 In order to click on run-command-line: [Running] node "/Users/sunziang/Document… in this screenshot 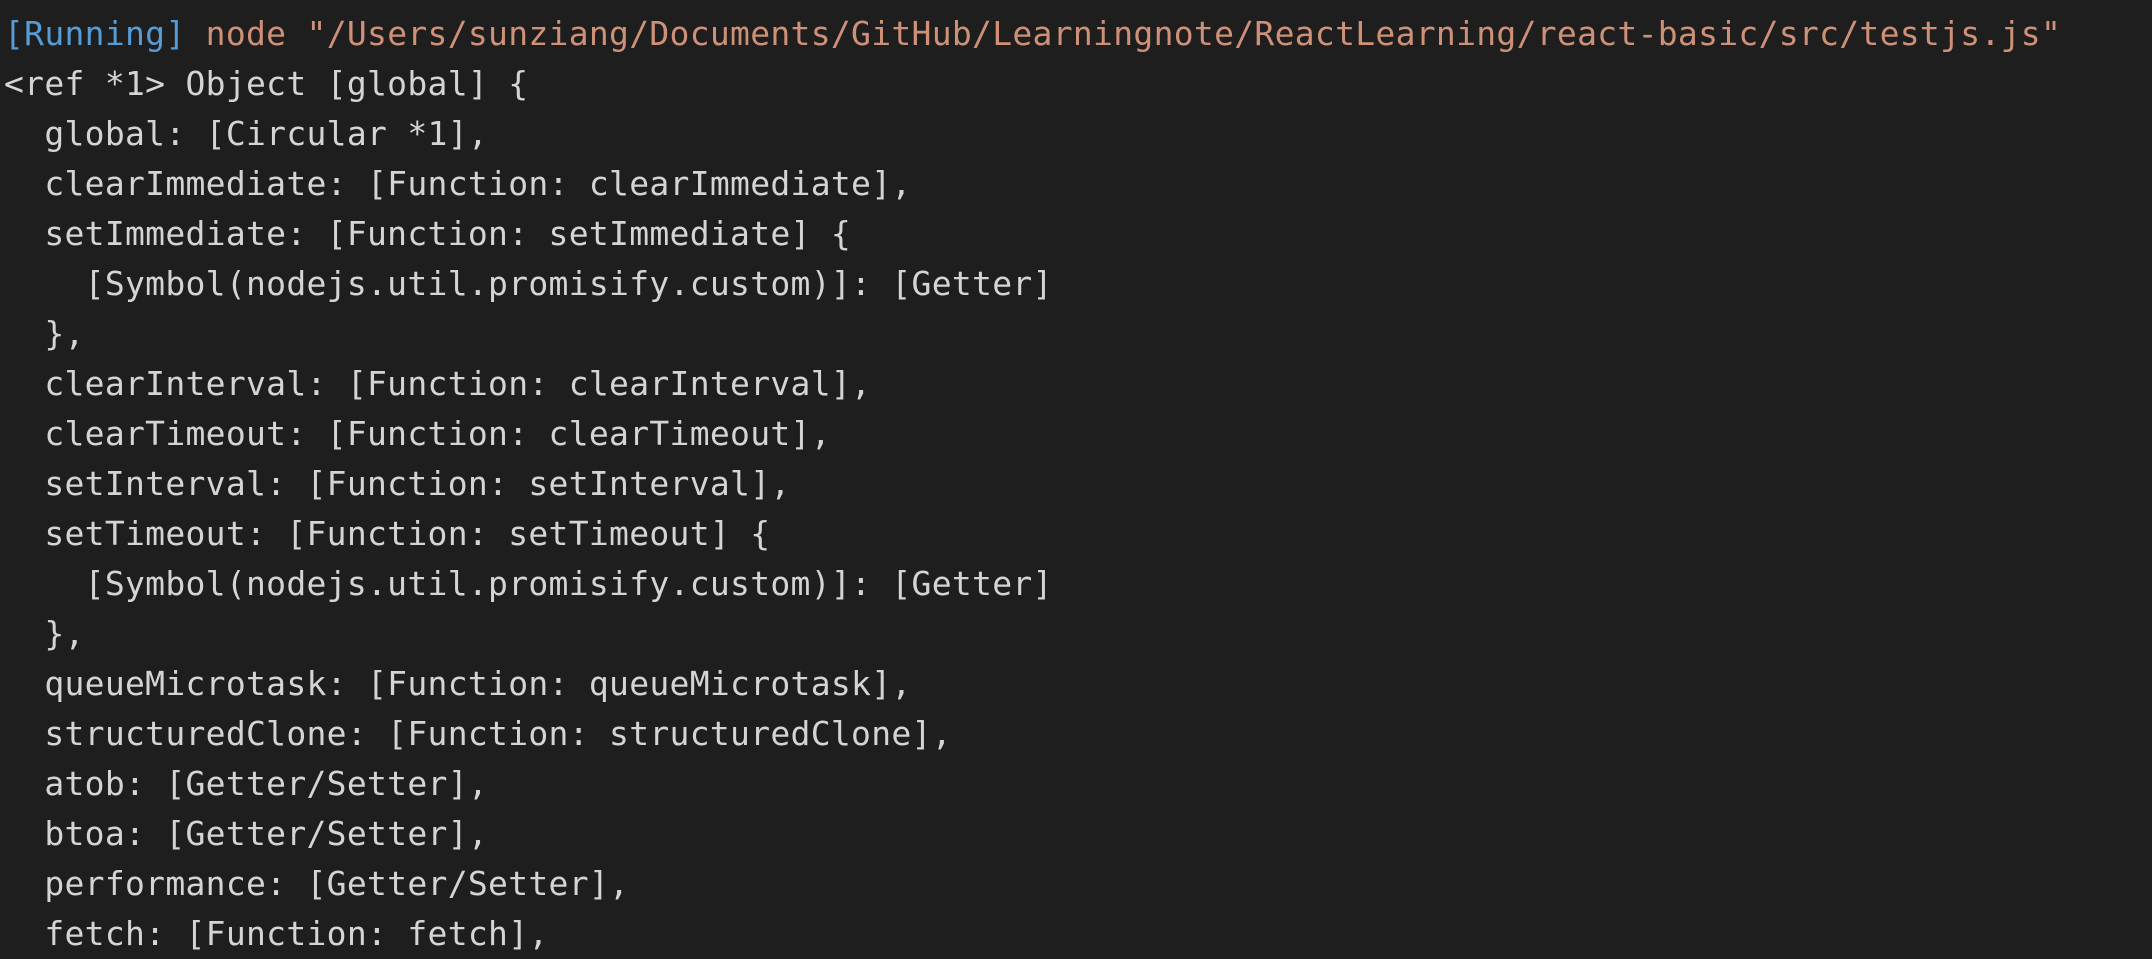, I will do `click(1078, 34)`.